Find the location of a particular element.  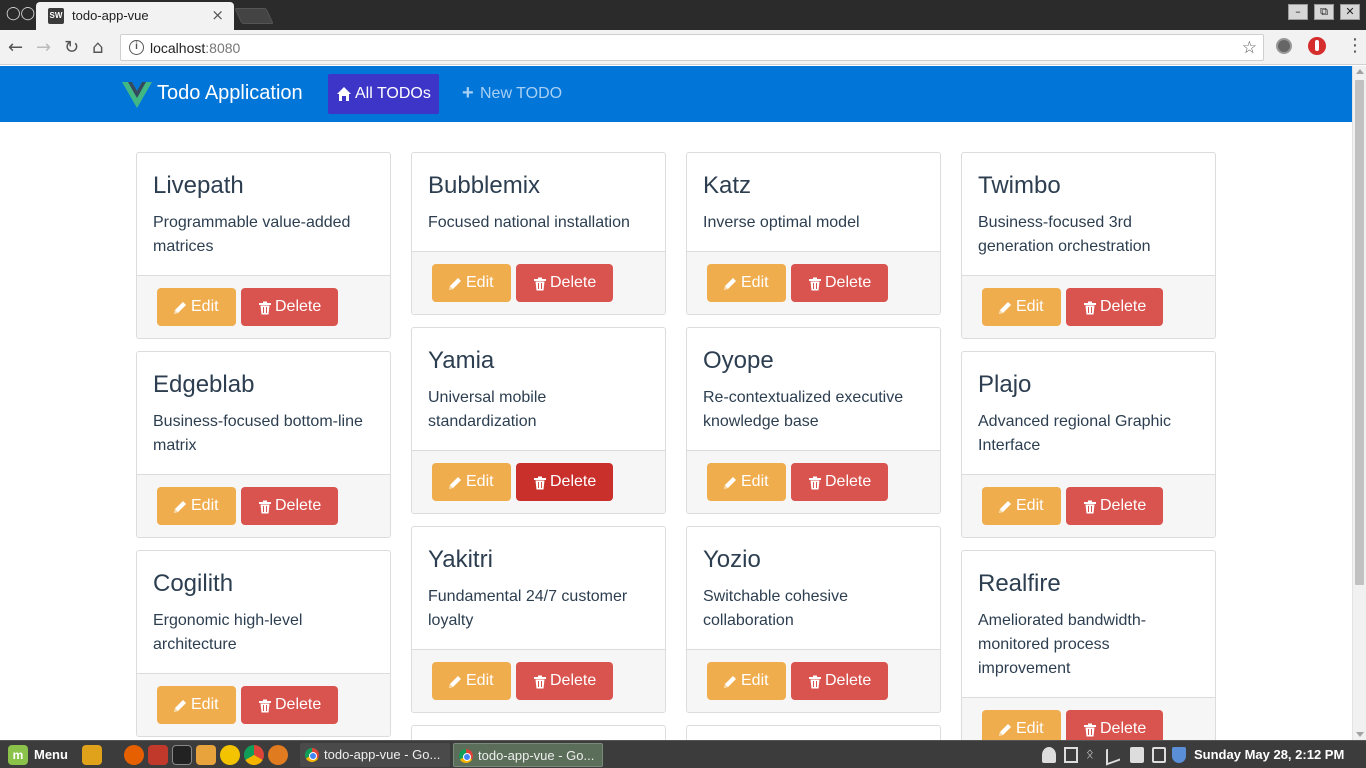

software-manager-icon is located at coordinates (158, 755).